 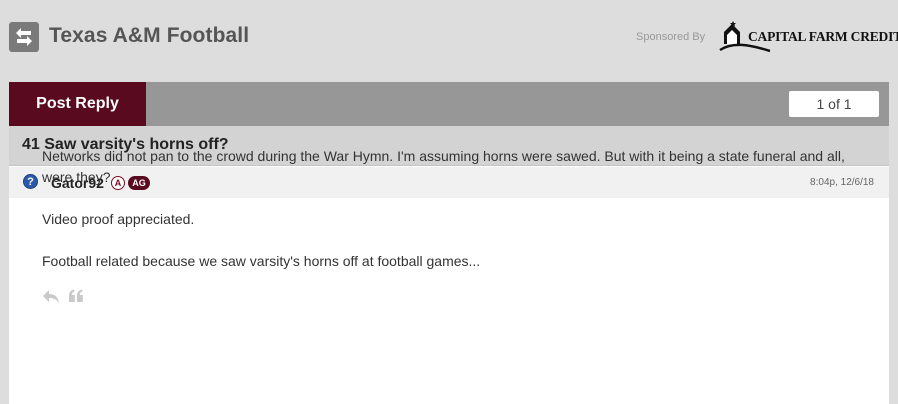 I want to click on post-paragraph: Video proof appreciated., so click(x=118, y=219).